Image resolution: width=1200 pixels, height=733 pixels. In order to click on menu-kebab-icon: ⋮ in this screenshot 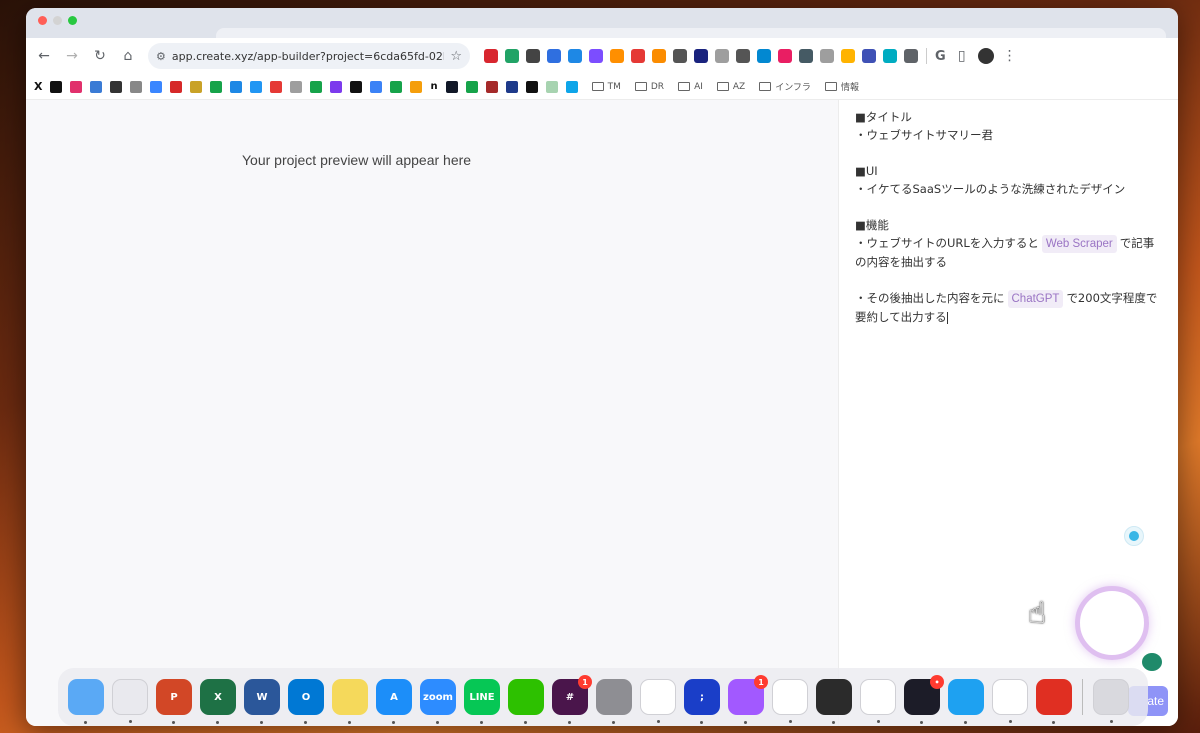, I will do `click(1010, 56)`.